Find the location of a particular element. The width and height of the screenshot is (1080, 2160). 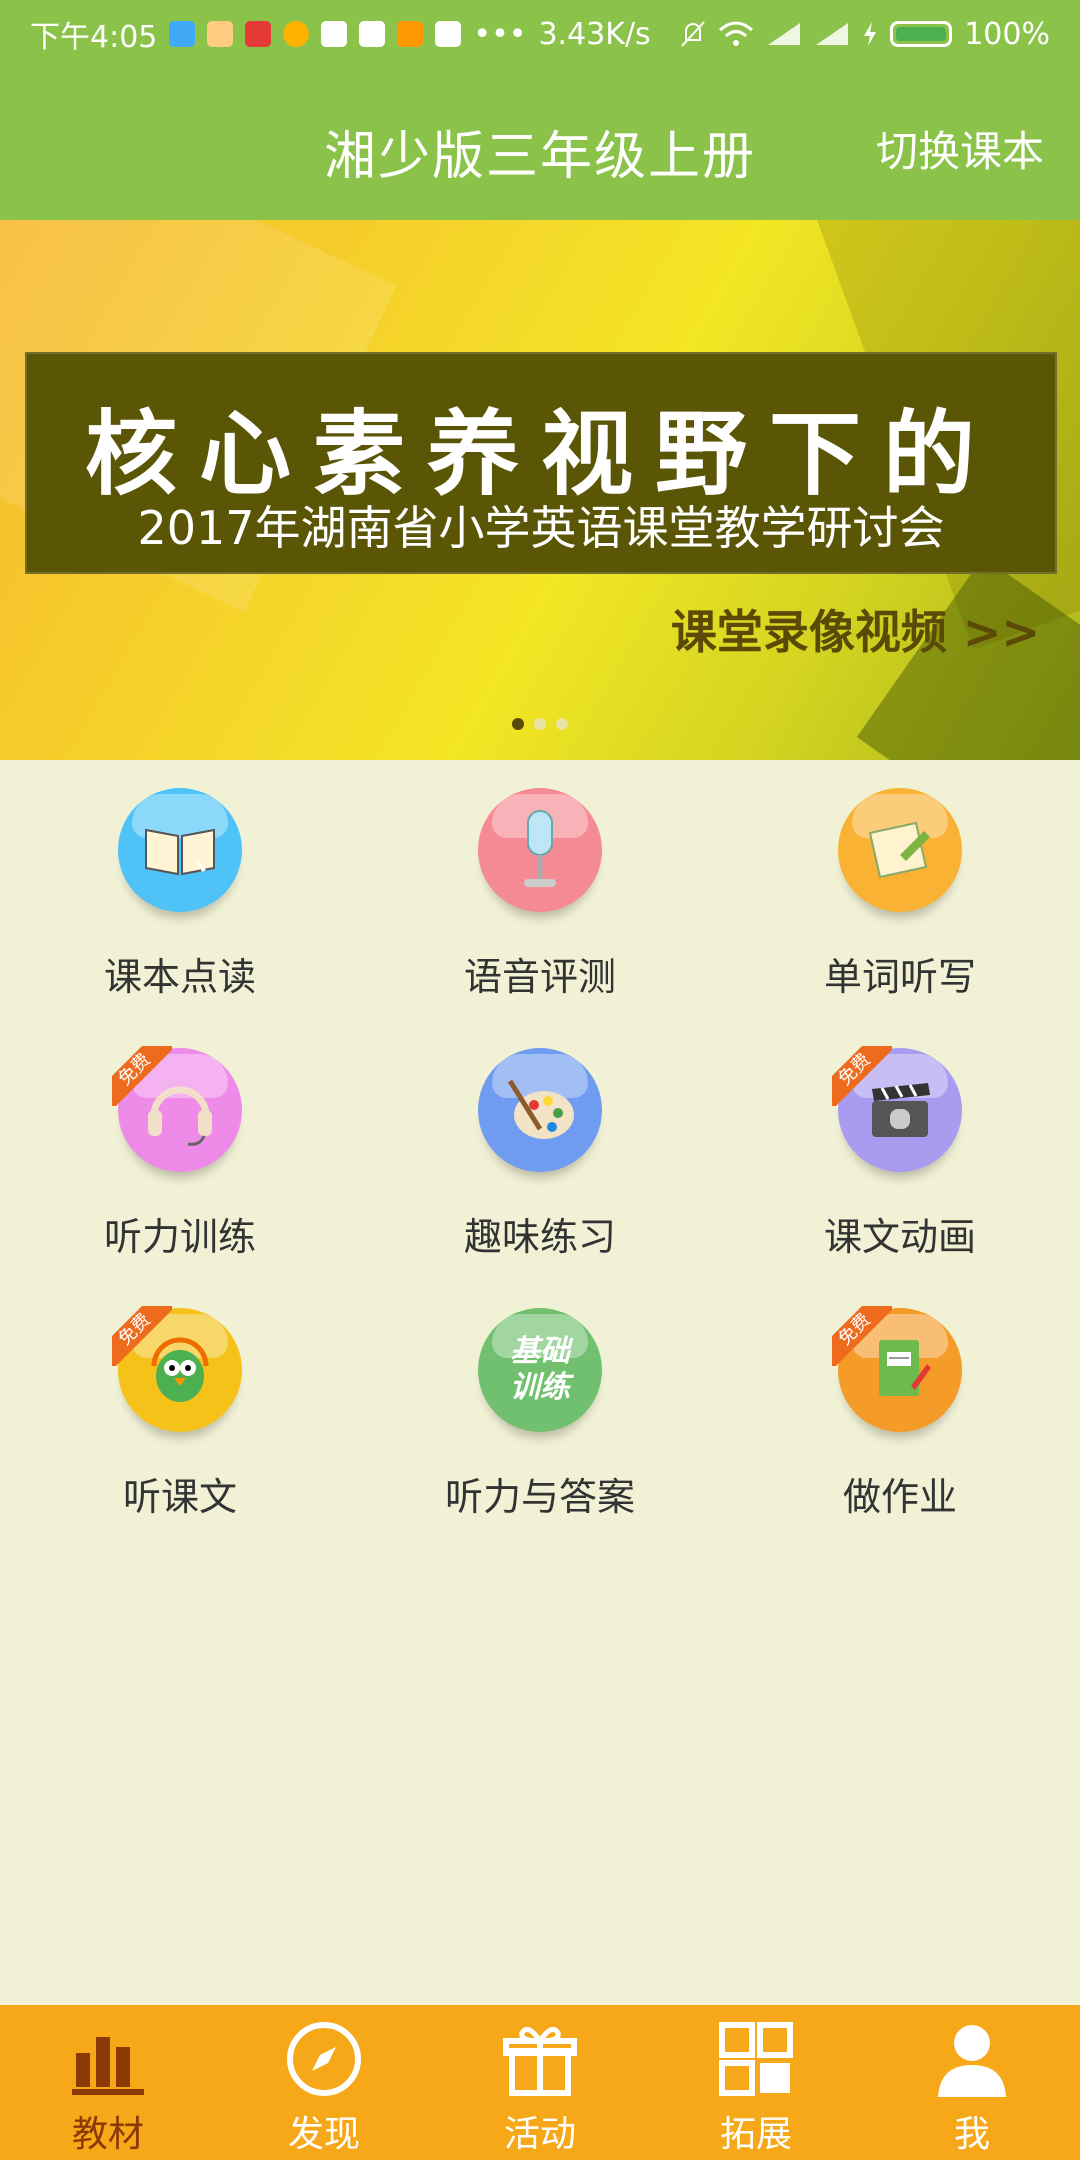

nav-item-expand: 拓展 is located at coordinates (756, 2082).